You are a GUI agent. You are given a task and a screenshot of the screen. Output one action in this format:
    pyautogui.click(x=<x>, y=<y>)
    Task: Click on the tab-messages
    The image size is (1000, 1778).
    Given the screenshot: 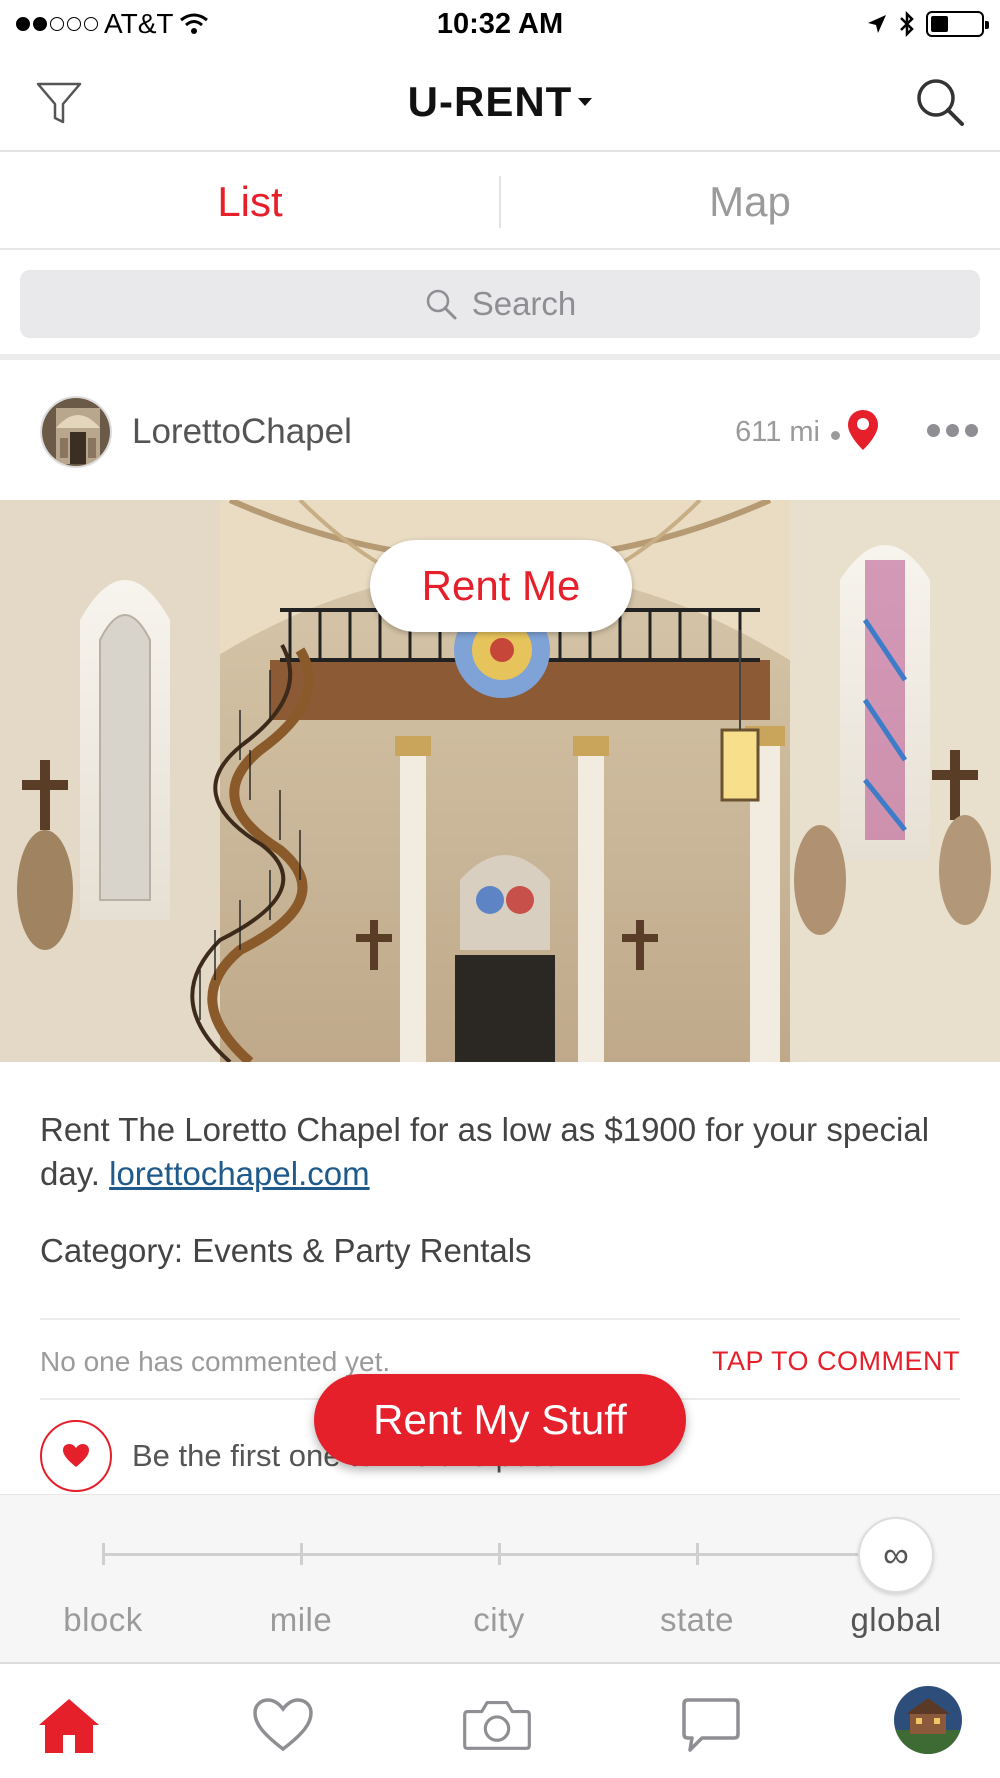 What is the action you would take?
    pyautogui.click(x=711, y=1725)
    